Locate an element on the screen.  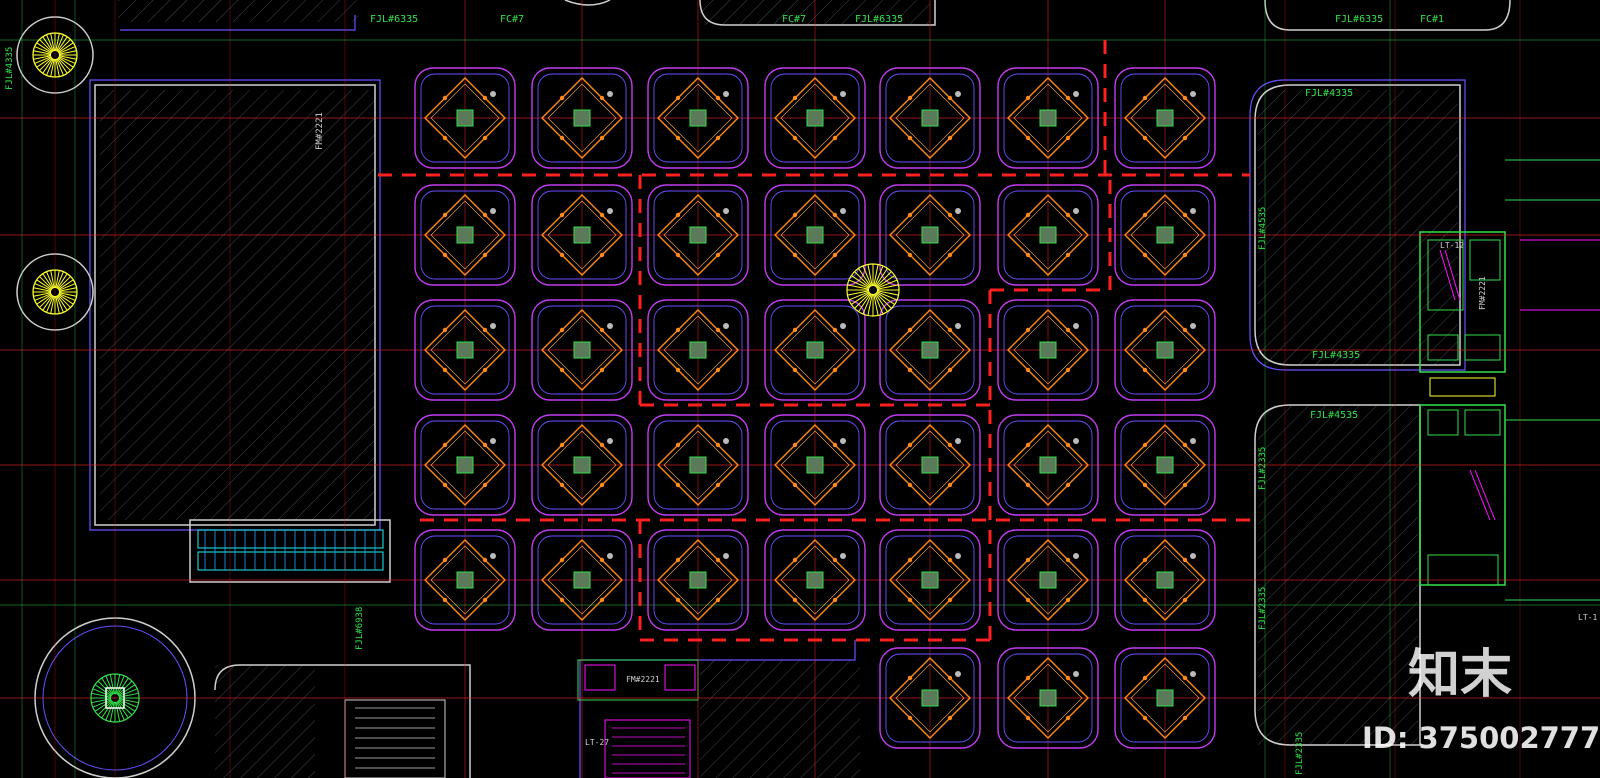
side-label-6: FJL#2335 is located at coordinates (1263, 608).